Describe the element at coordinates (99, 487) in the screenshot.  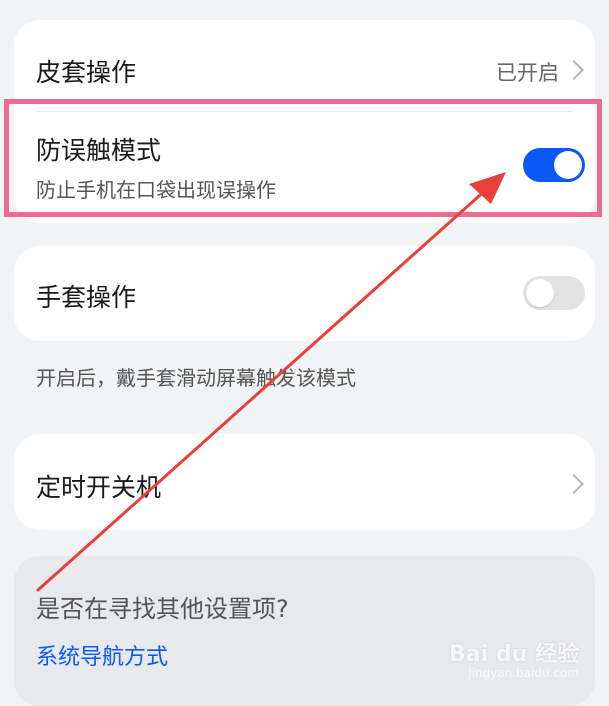
I see `scheduled-power-label: 定时开关机` at that location.